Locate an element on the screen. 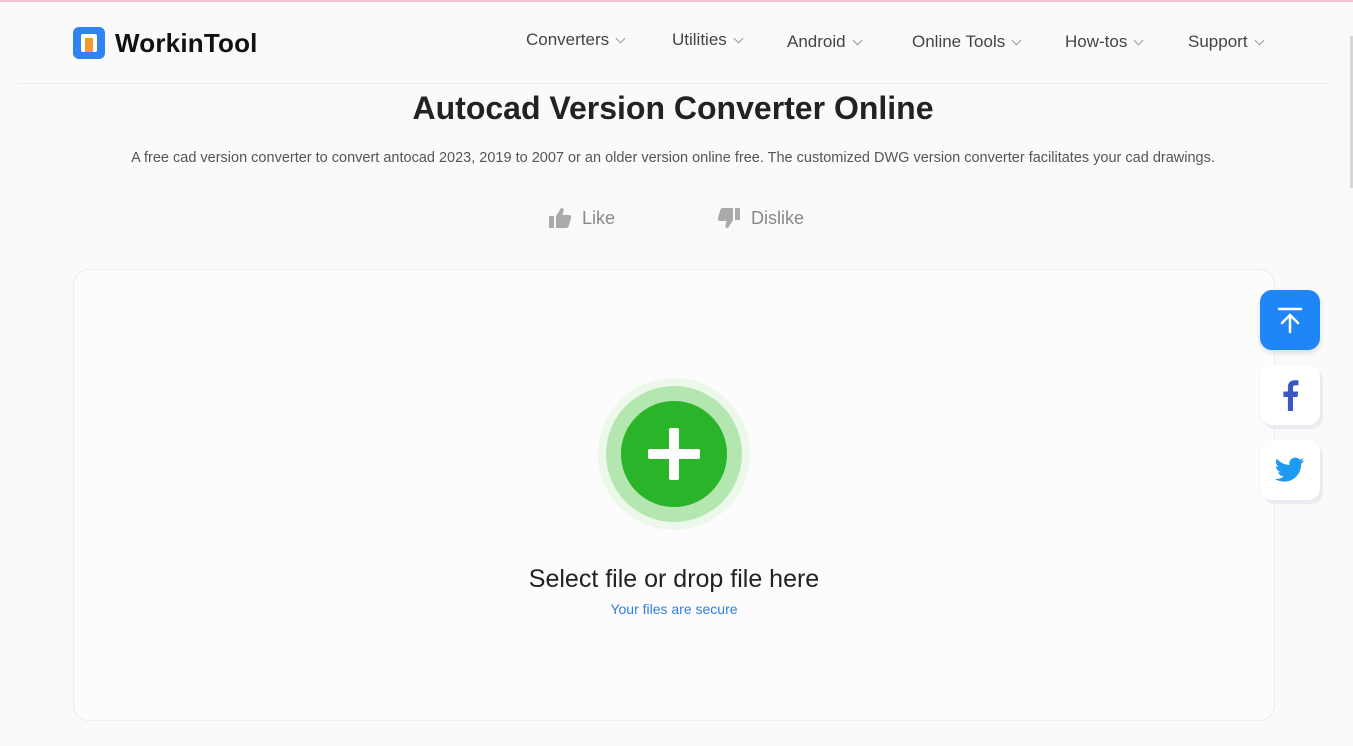  like-label: Like is located at coordinates (599, 217).